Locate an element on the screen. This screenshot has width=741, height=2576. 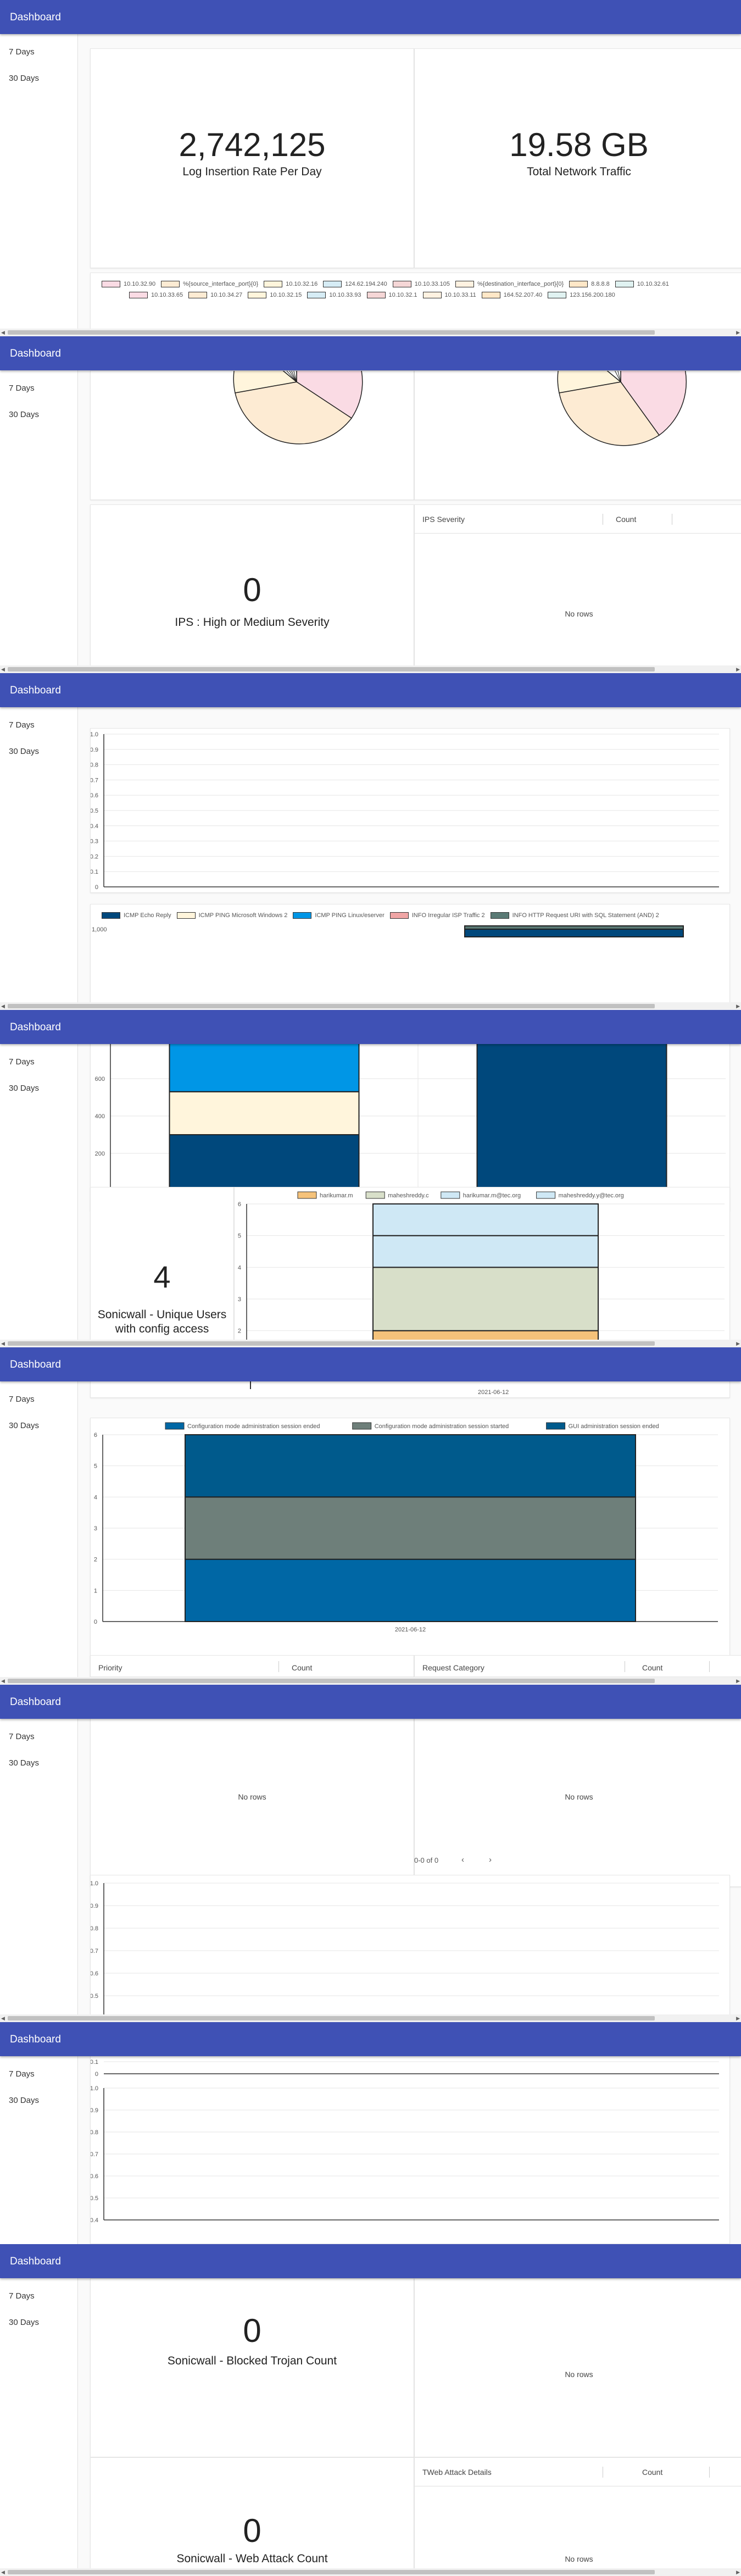
legend-label: 10.10.33.65 is located at coordinates (167, 295).